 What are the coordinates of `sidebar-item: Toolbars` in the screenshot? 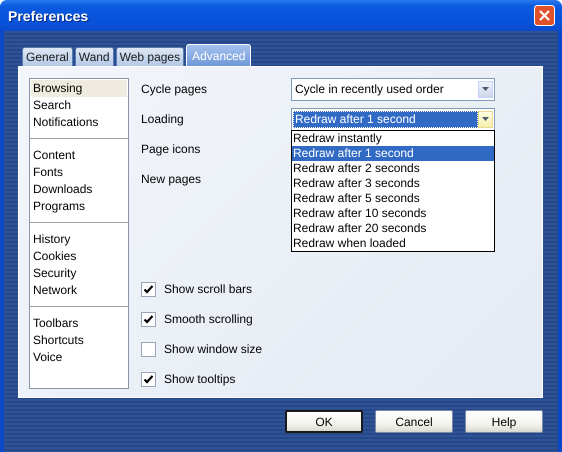 It's located at (79, 323).